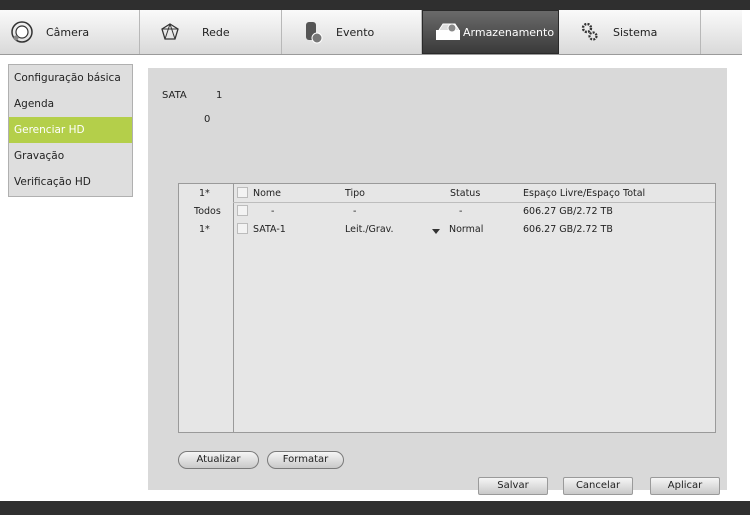 This screenshot has height=515, width=750. I want to click on id-column, so click(206, 308).